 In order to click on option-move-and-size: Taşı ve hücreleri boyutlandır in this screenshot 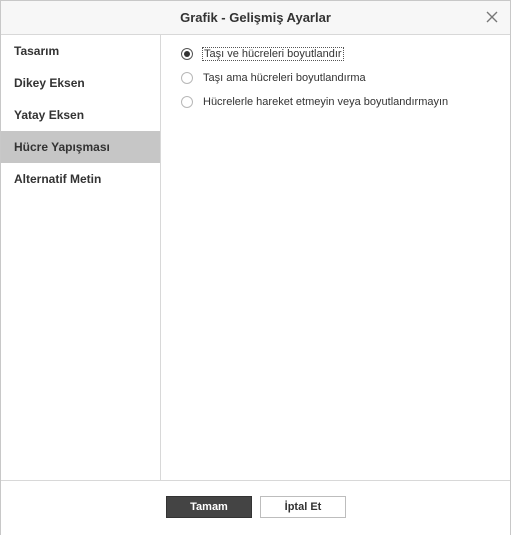, I will do `click(262, 54)`.